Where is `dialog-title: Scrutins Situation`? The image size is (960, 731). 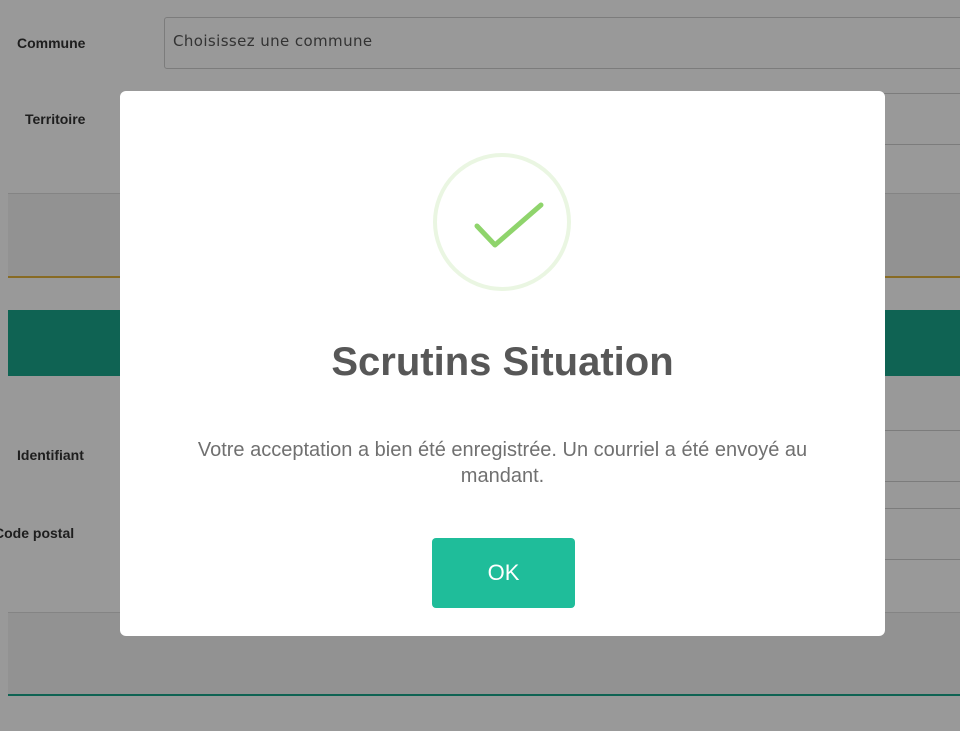 dialog-title: Scrutins Situation is located at coordinates (502, 362).